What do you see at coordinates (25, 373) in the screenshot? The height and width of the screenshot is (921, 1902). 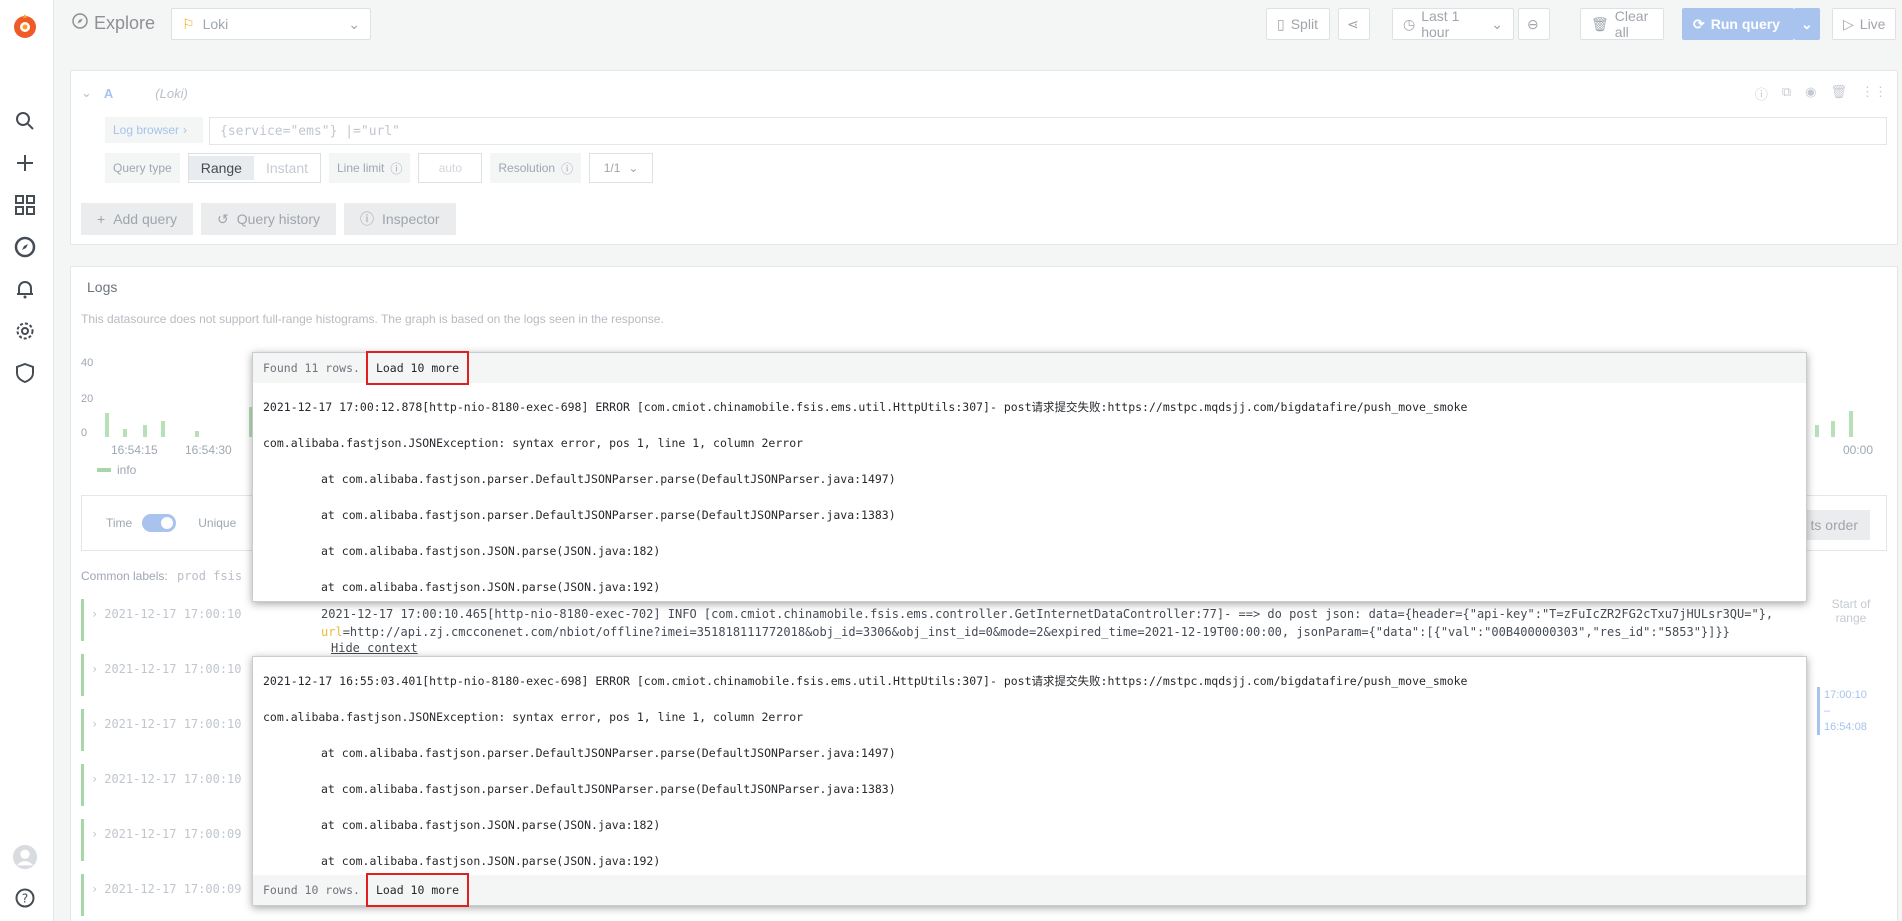 I see `shield-icon` at bounding box center [25, 373].